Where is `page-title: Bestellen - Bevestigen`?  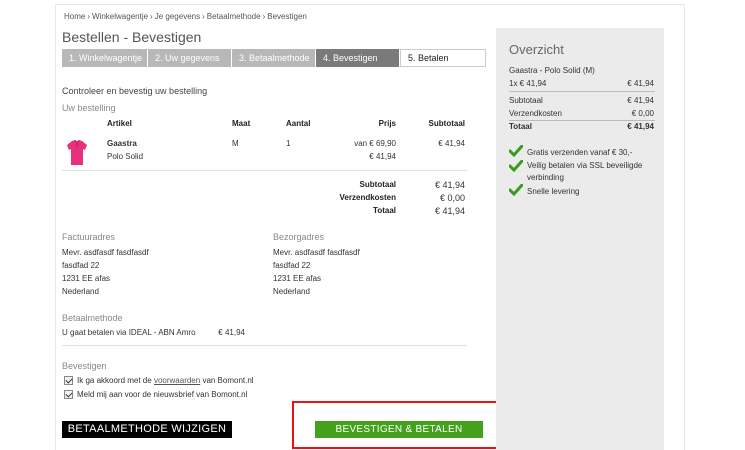 page-title: Bestellen - Bevestigen is located at coordinates (132, 37).